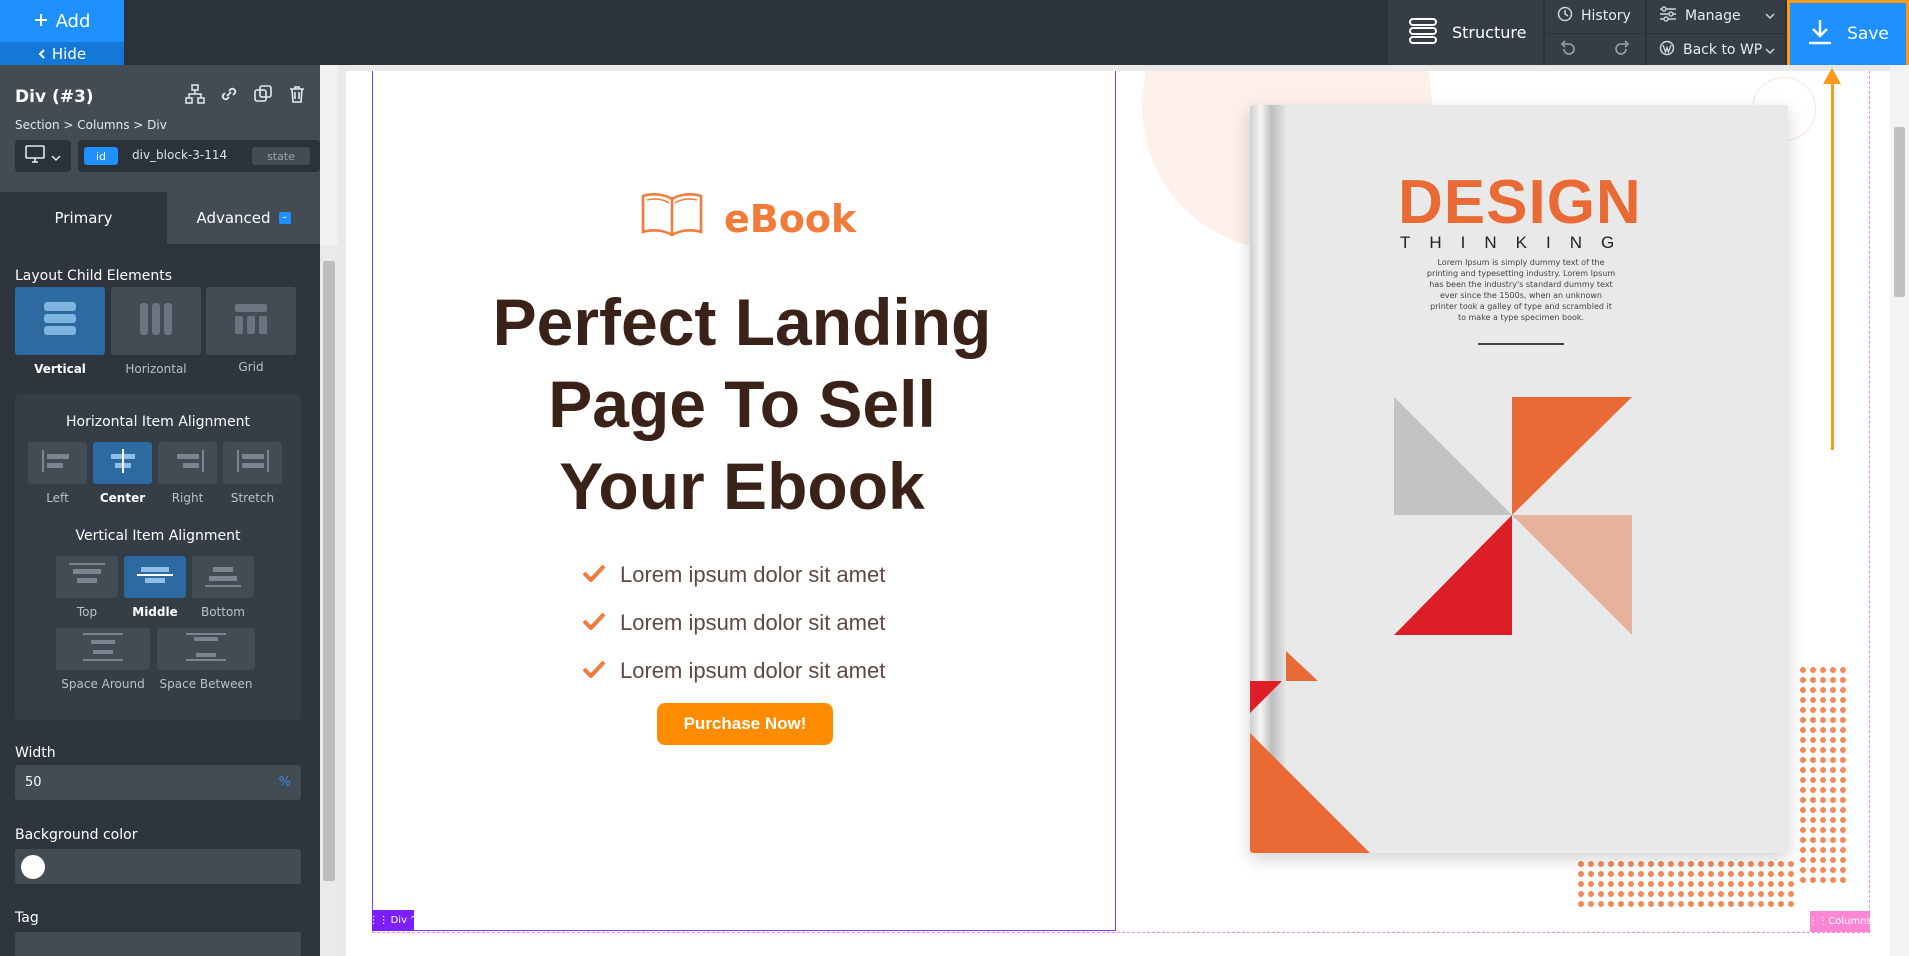 The height and width of the screenshot is (956, 1909). I want to click on width-unit: %, so click(285, 782).